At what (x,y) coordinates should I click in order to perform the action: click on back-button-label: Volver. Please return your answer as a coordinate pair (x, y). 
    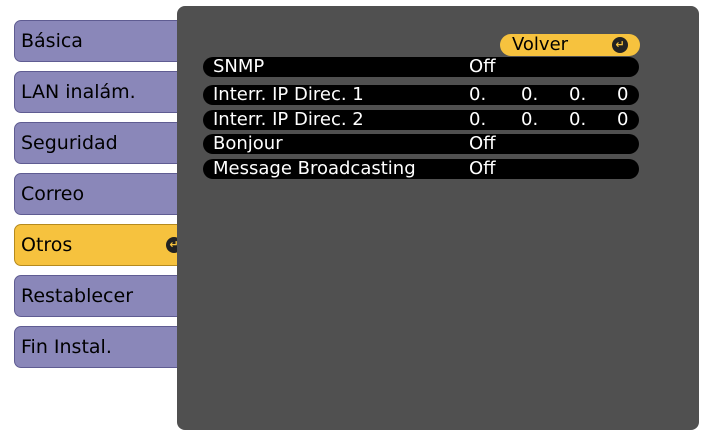
    Looking at the image, I should click on (540, 44).